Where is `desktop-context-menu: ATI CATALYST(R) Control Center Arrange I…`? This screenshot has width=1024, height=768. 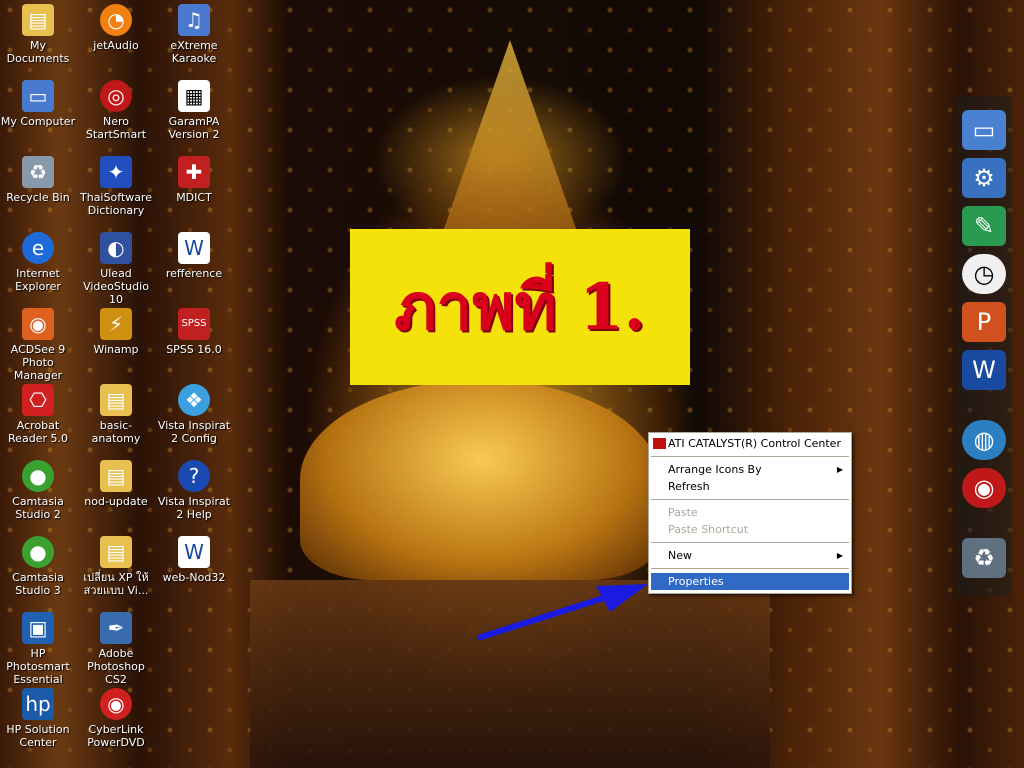 desktop-context-menu: ATI CATALYST(R) Control Center Arrange I… is located at coordinates (750, 513).